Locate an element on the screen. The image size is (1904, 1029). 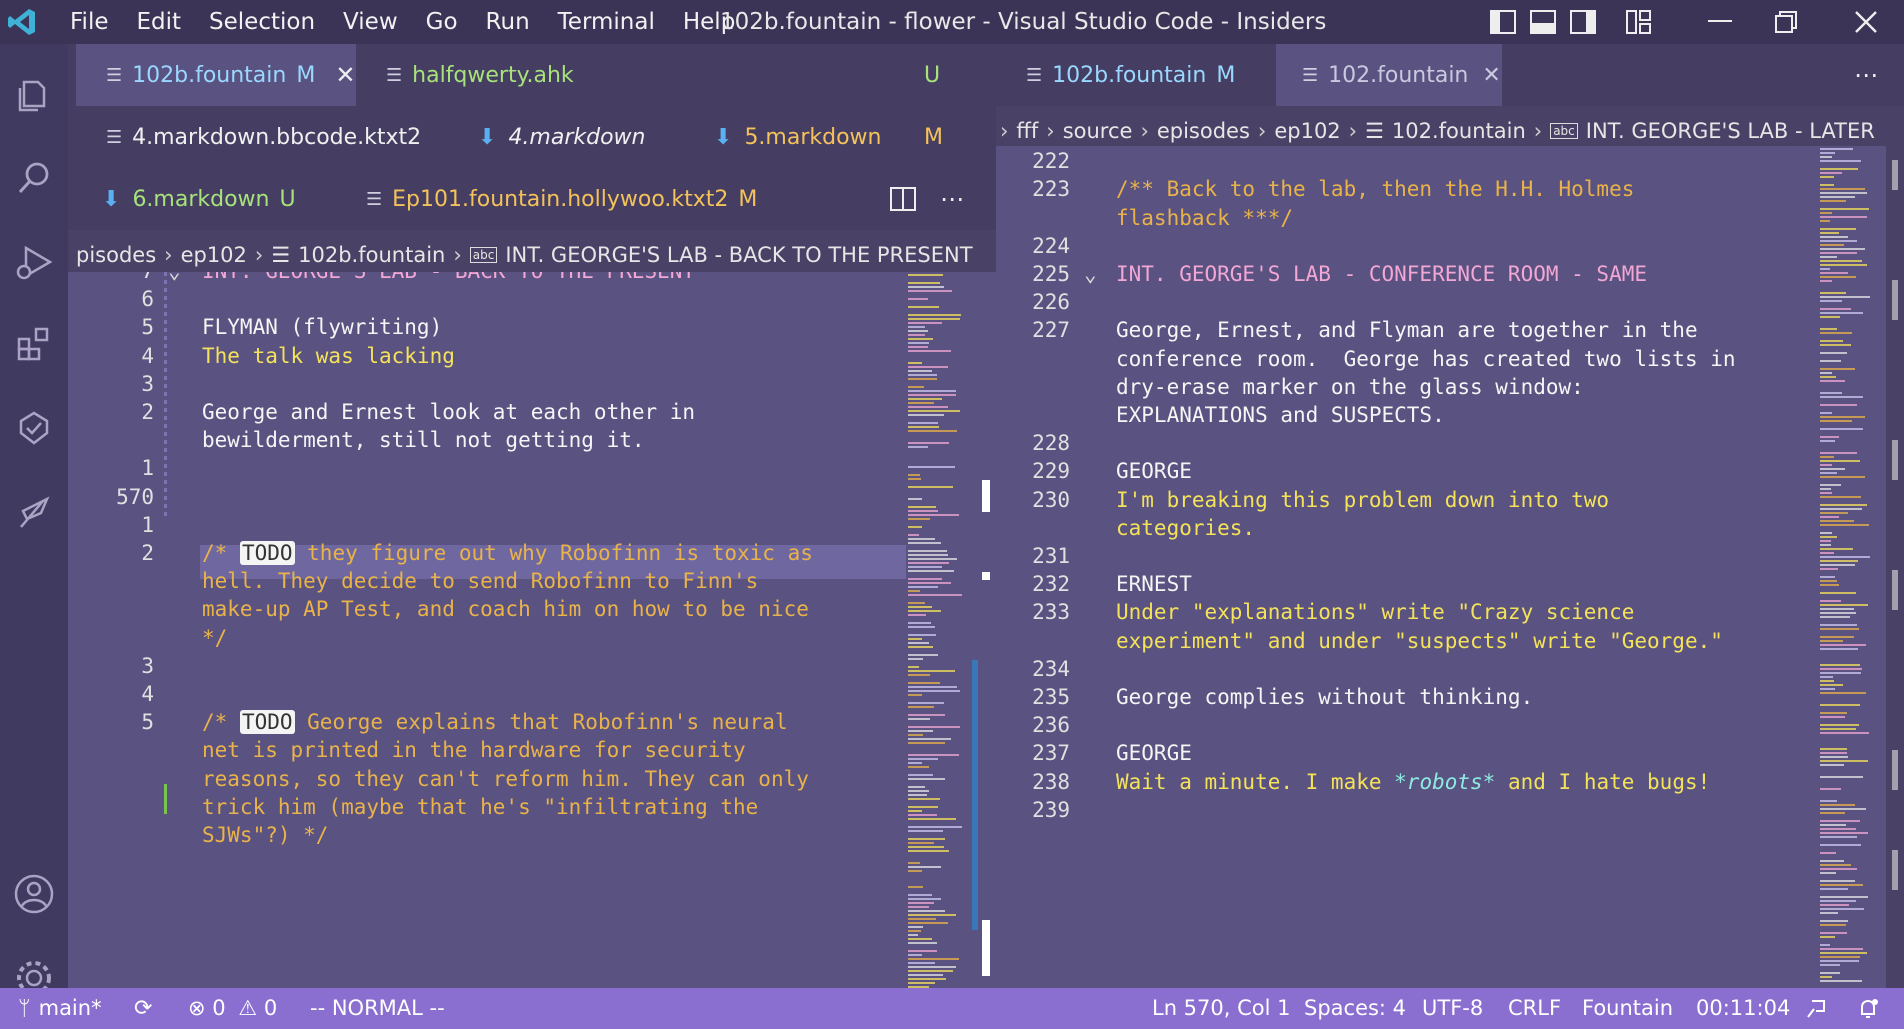
line-ending: CRLF is located at coordinates (1534, 1008).